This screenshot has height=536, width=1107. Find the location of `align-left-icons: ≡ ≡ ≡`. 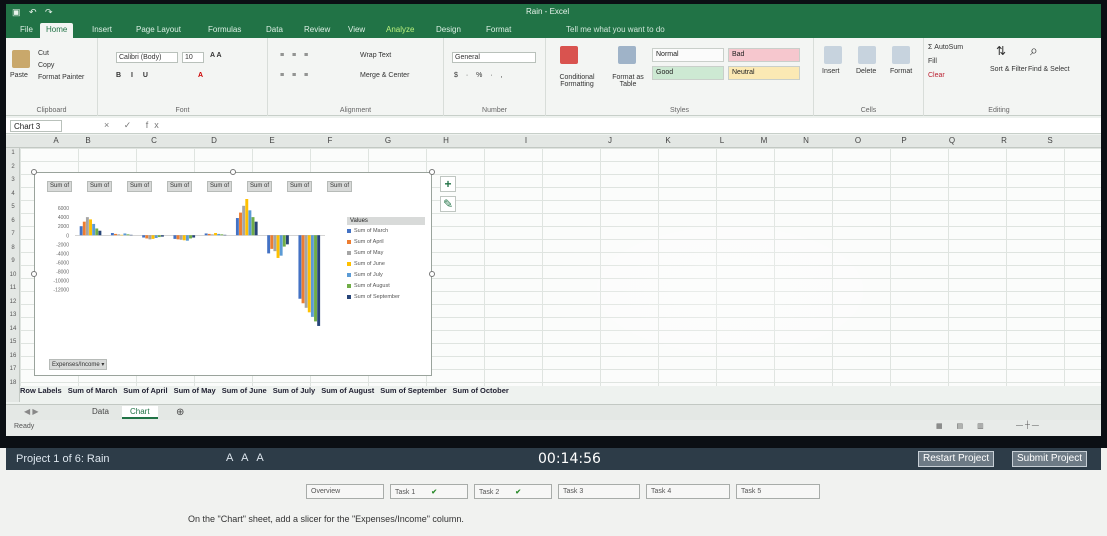

align-left-icons: ≡ ≡ ≡ is located at coordinates (295, 75).